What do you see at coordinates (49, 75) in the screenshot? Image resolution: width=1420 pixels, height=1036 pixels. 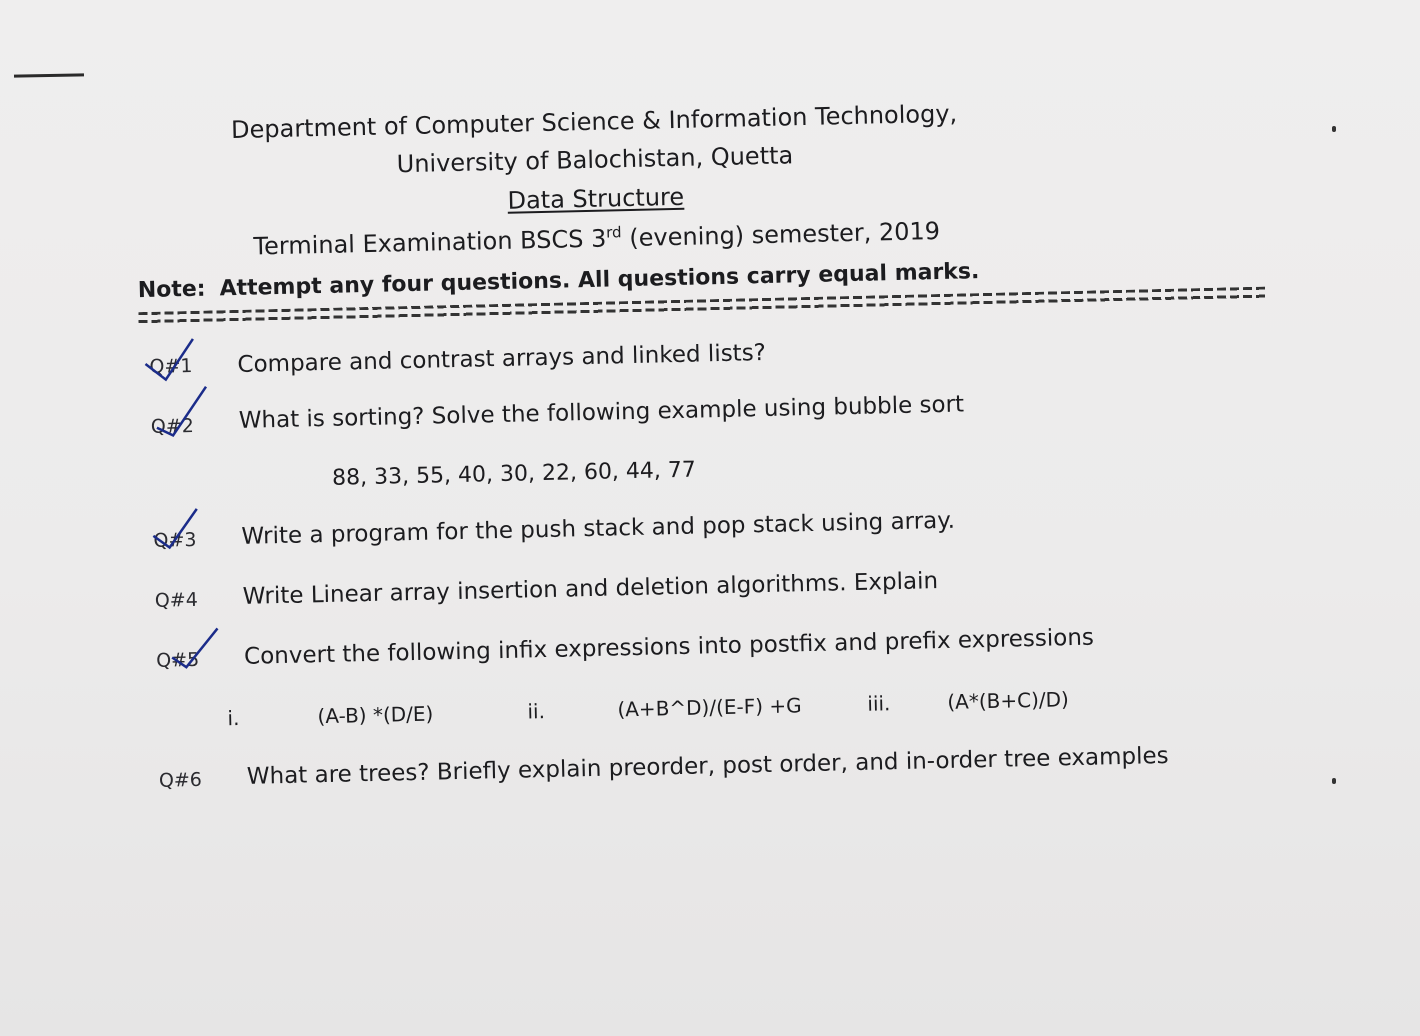 I see `margin-mark` at bounding box center [49, 75].